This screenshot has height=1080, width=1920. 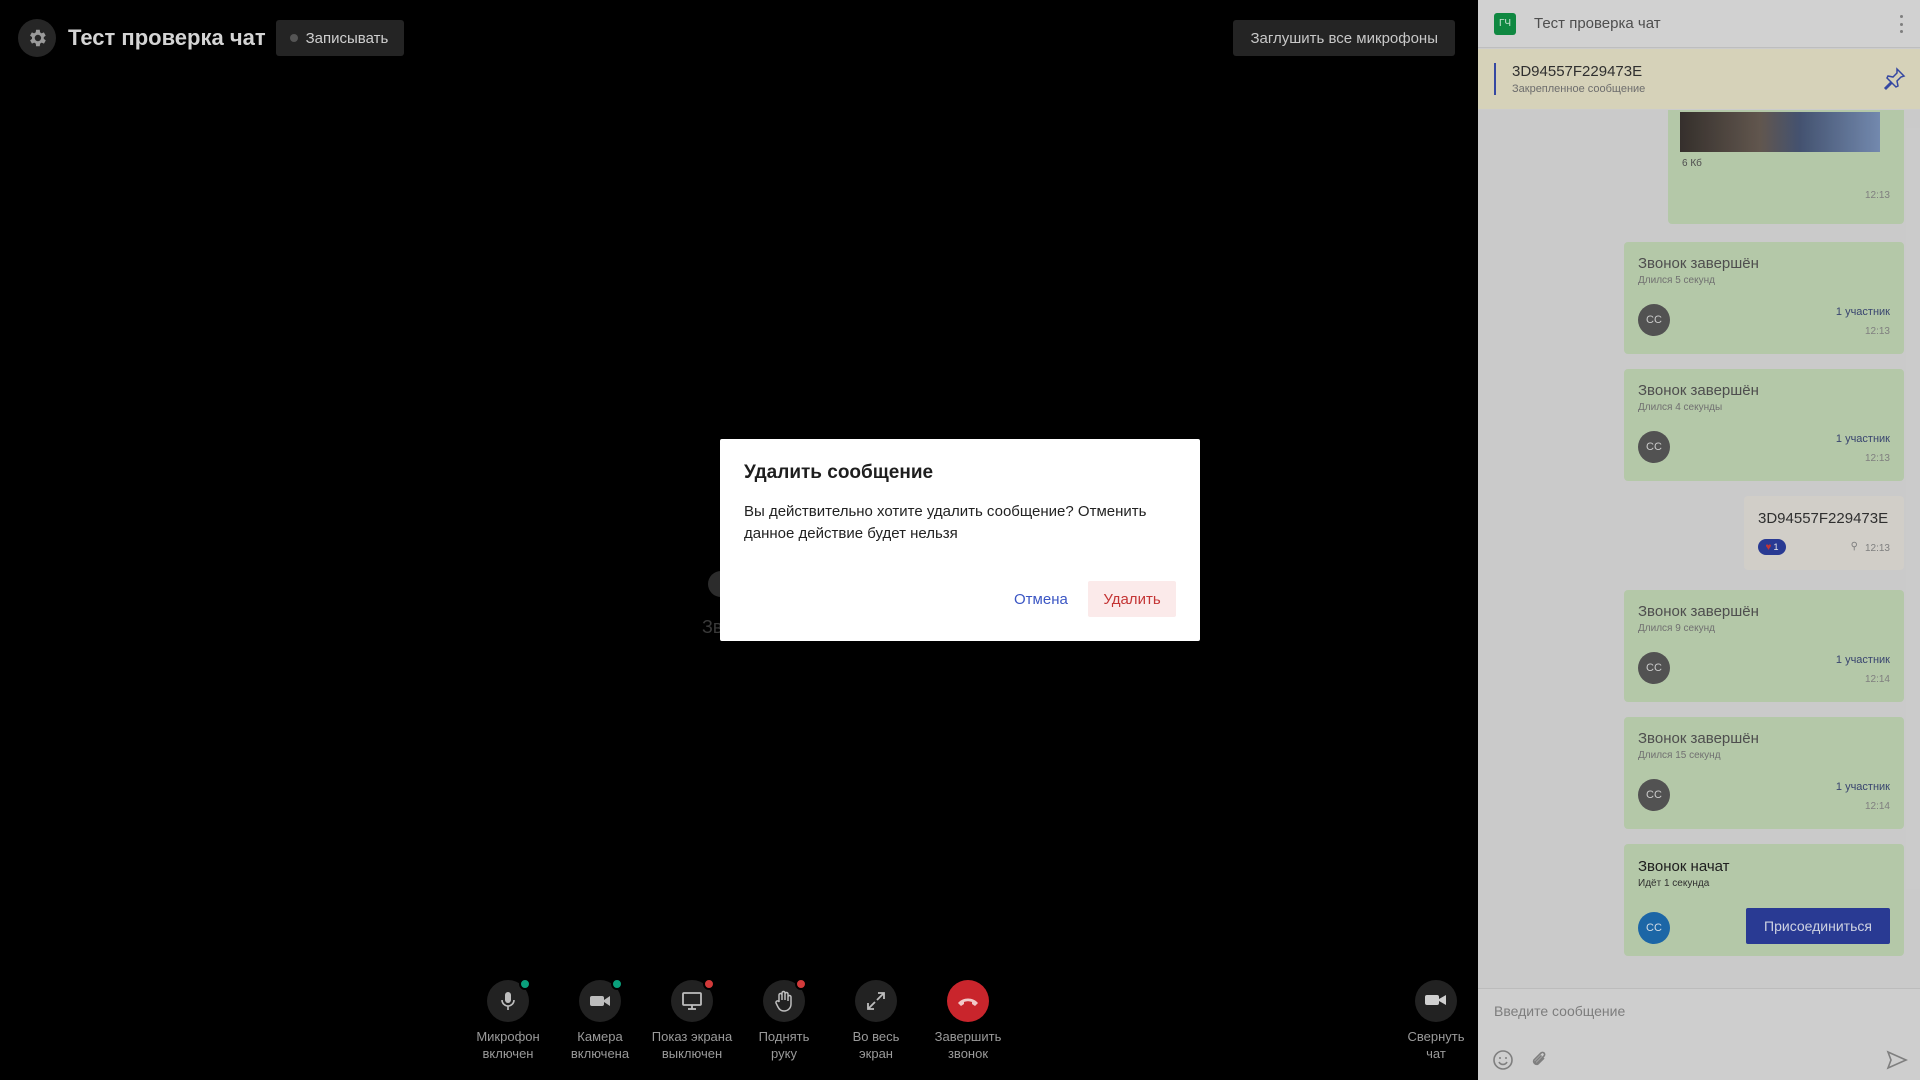 I want to click on collapse-chat-icon, so click(x=1435, y=1000).